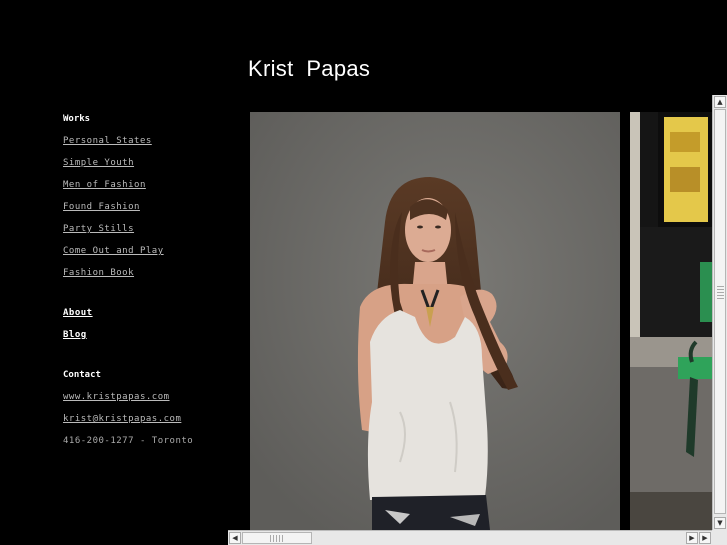 This screenshot has width=727, height=545. What do you see at coordinates (153, 167) in the screenshot?
I see `nav-link-simple-youth: Simple Youth` at bounding box center [153, 167].